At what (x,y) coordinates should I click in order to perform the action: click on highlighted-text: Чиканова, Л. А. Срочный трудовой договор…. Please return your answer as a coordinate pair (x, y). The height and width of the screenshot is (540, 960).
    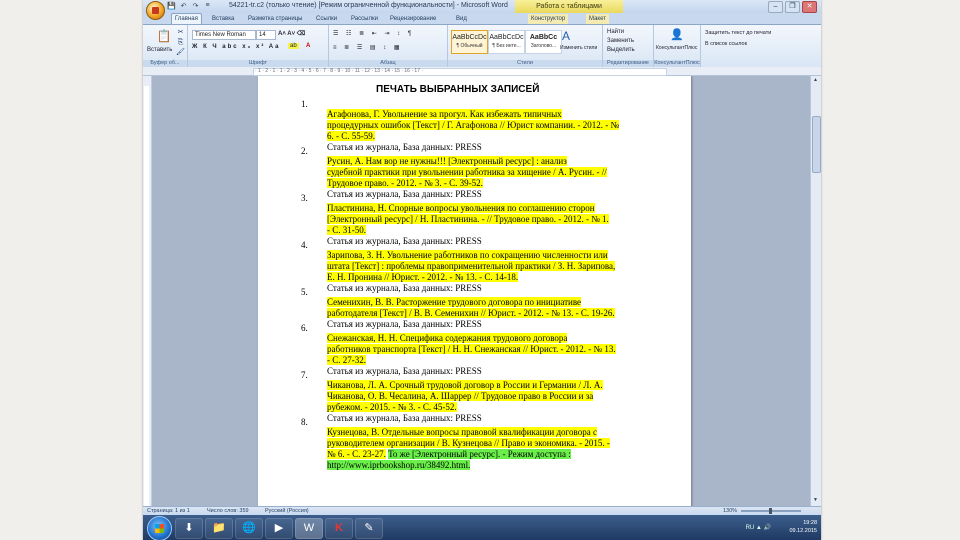
    Looking at the image, I should click on (465, 385).